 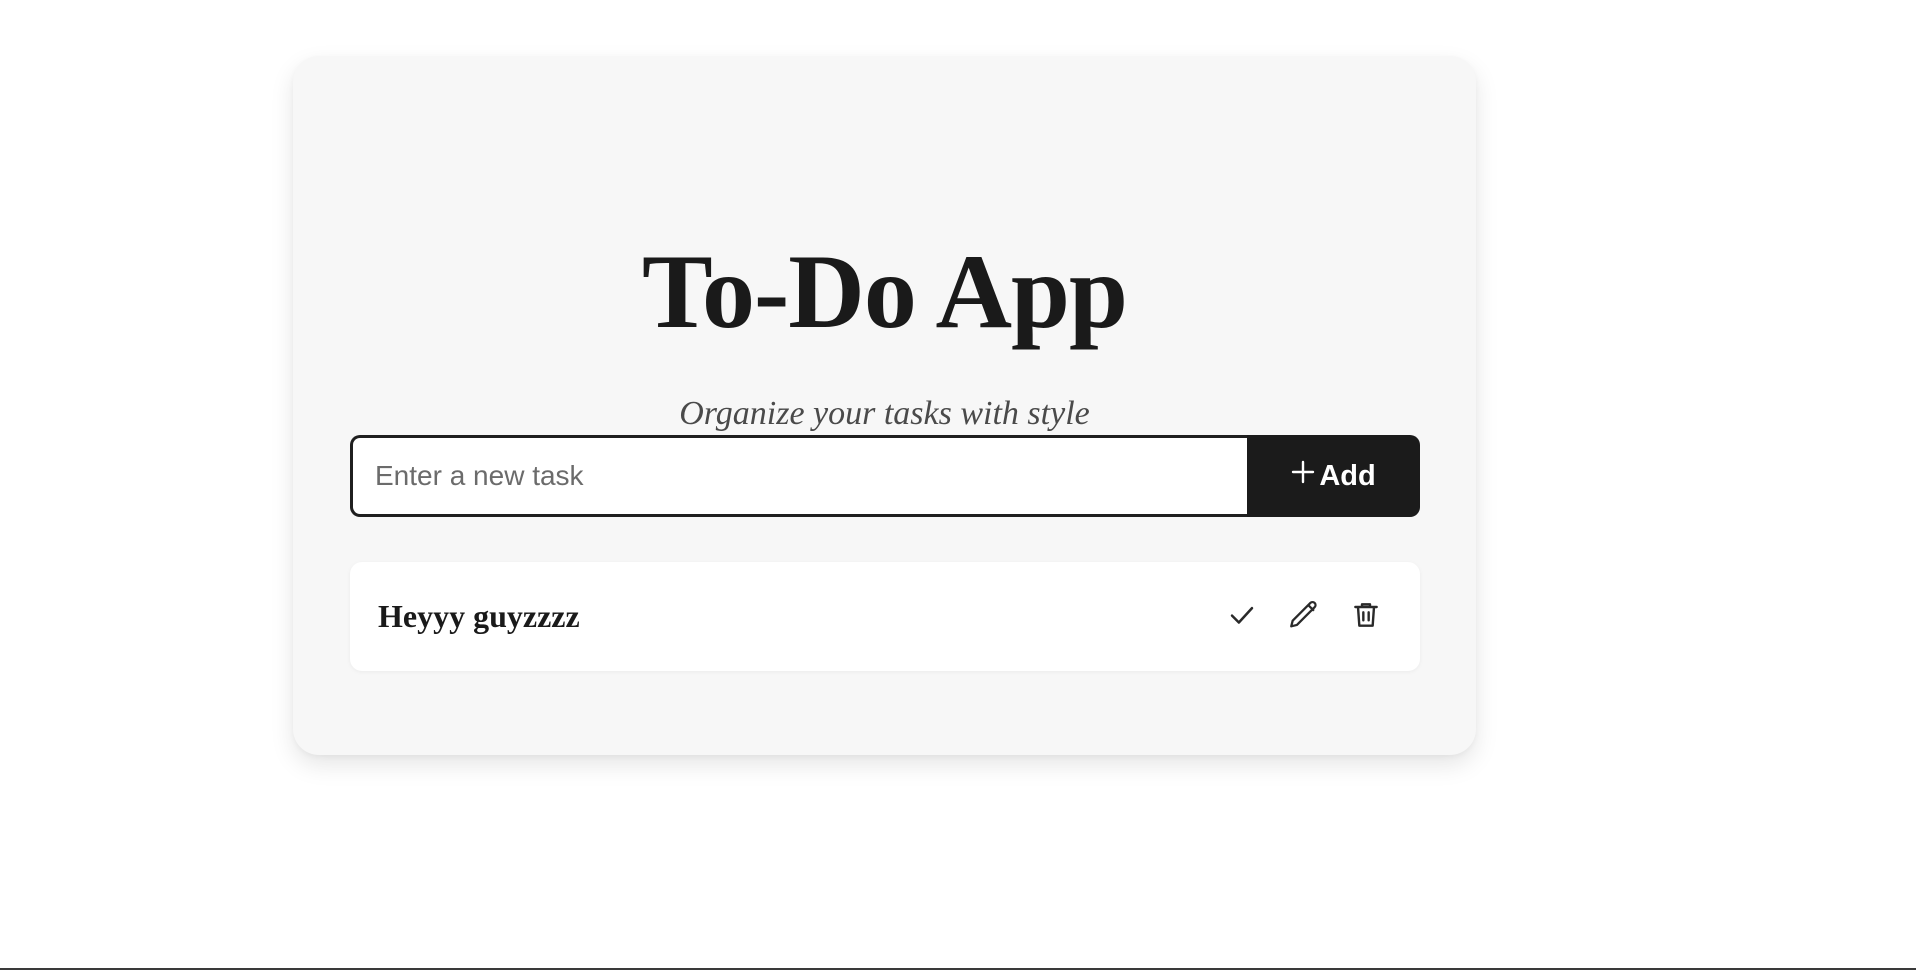 I want to click on task-list: Heyyy guyzzzz, so click(x=885, y=616).